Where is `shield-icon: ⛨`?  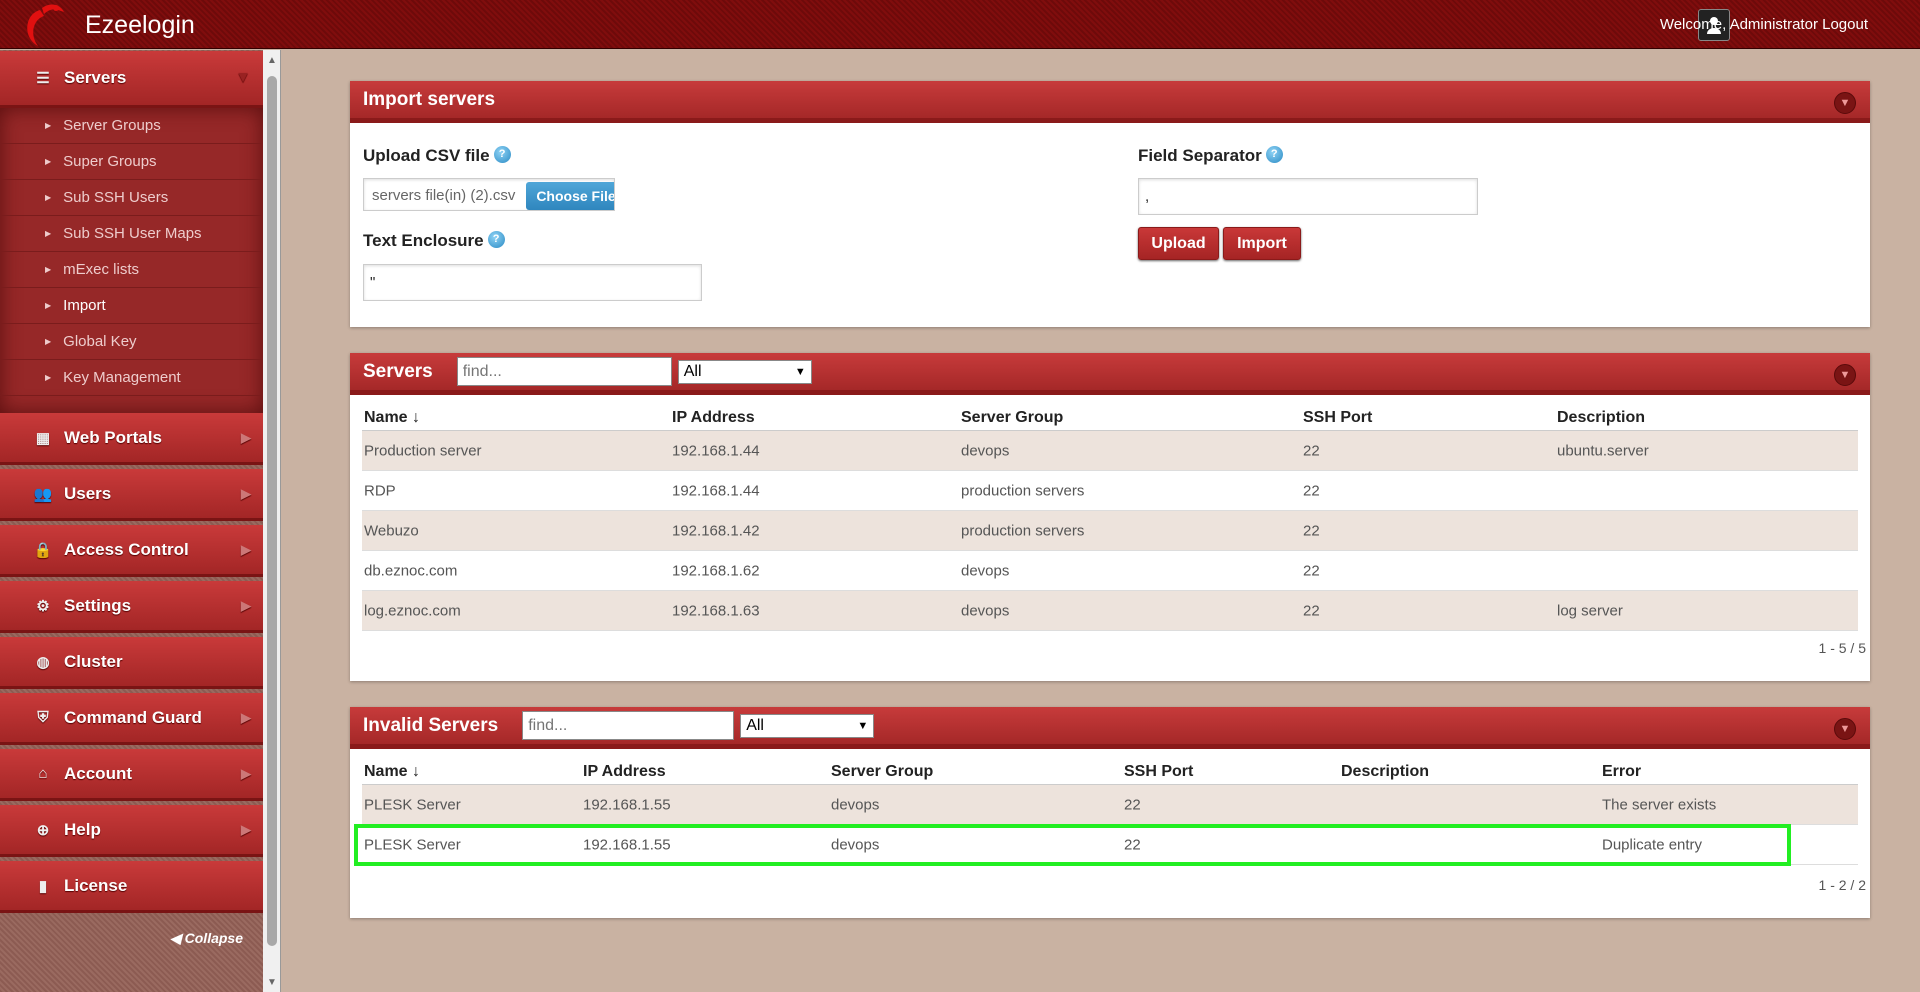
shield-icon: ⛨ is located at coordinates (43, 717).